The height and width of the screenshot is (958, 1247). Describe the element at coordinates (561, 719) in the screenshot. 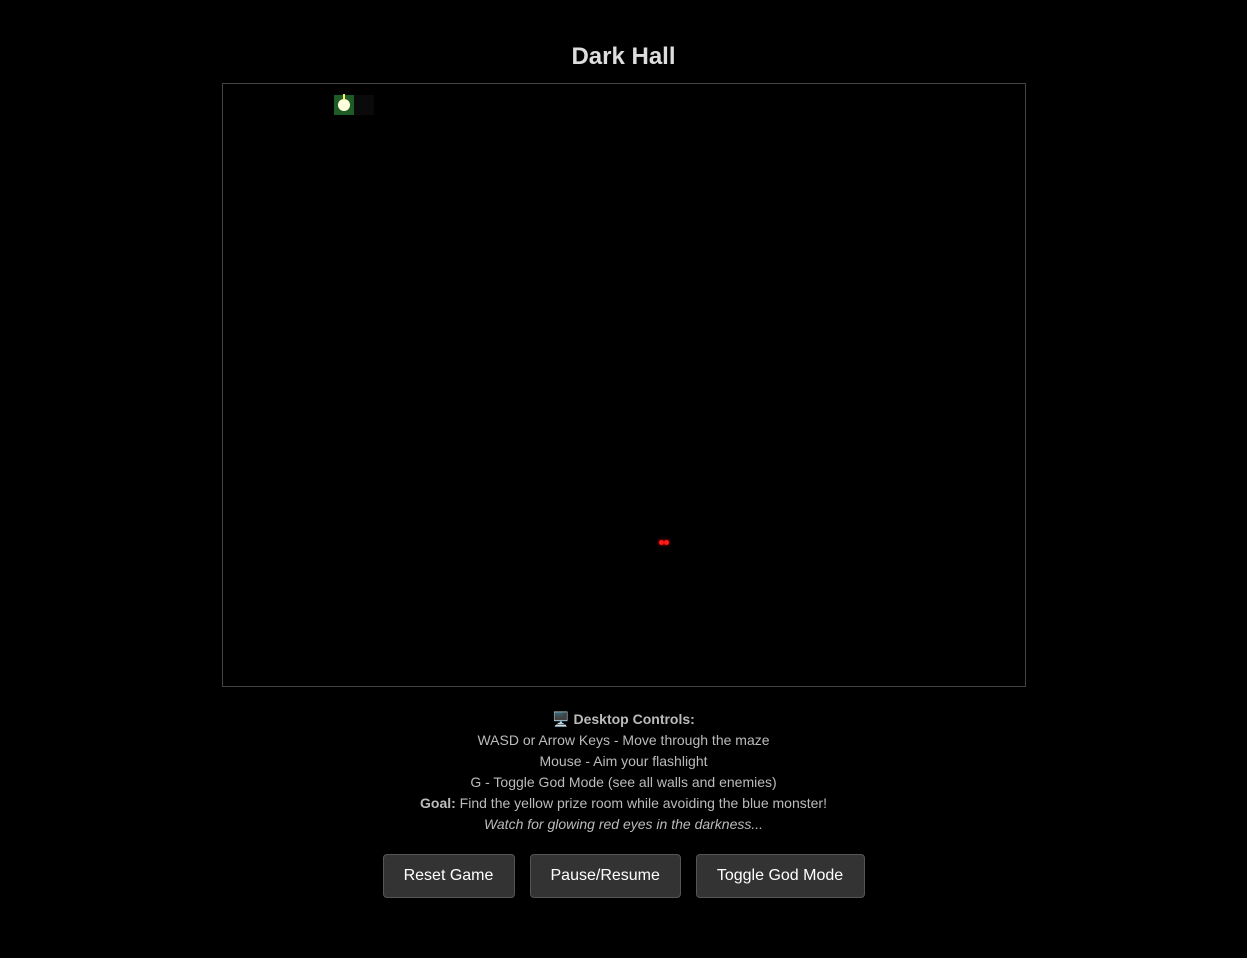

I see `desktop-icon: 🖥️` at that location.